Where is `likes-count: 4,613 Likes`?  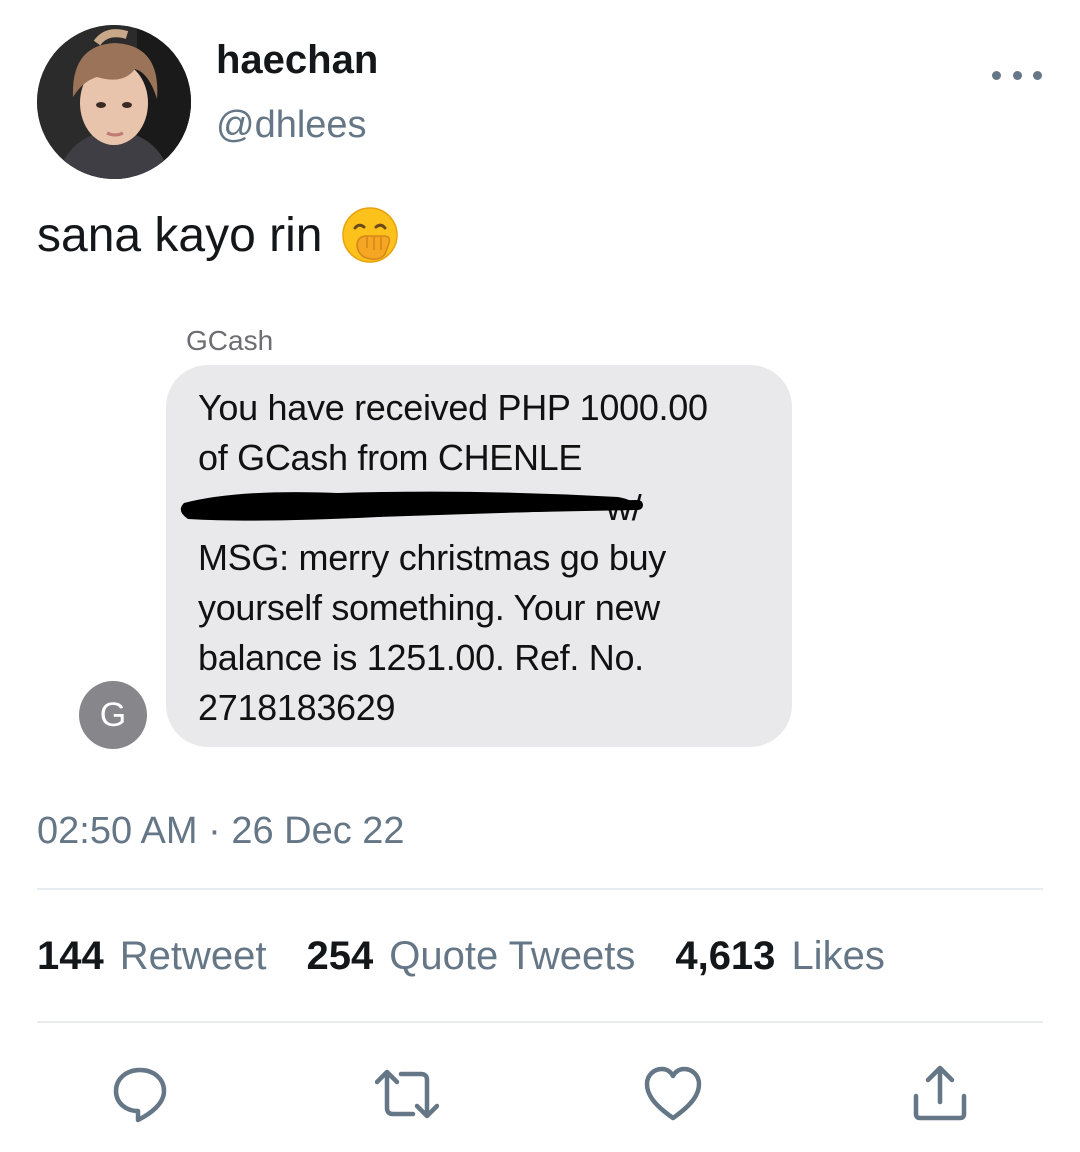 likes-count: 4,613 Likes is located at coordinates (780, 956).